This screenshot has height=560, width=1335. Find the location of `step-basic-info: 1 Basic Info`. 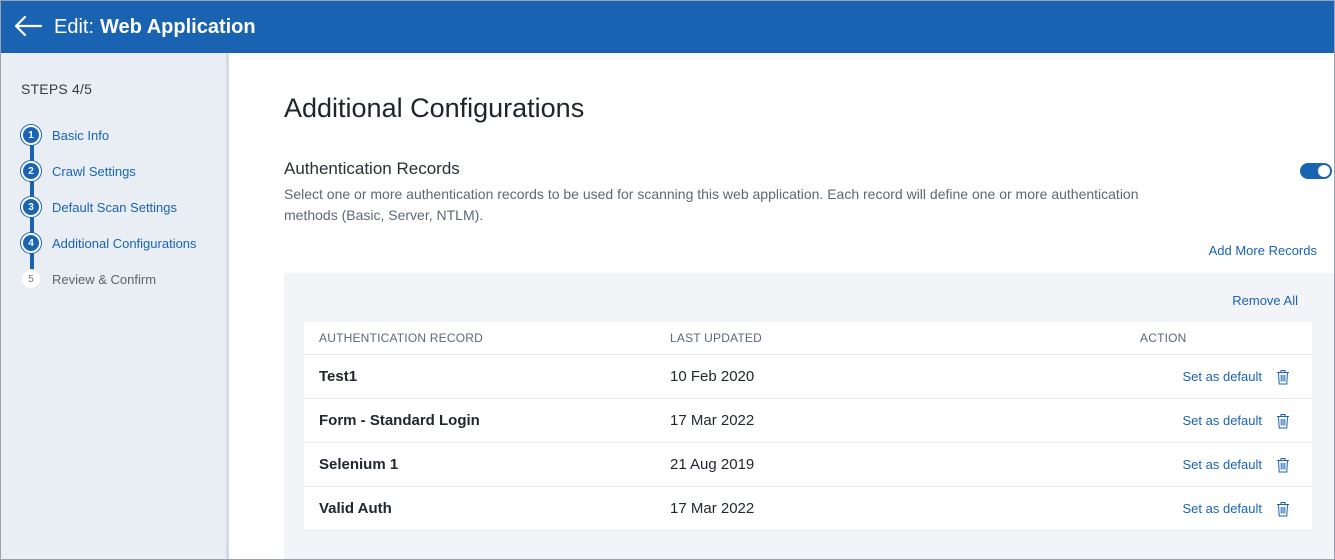

step-basic-info: 1 Basic Info is located at coordinates (65, 135).